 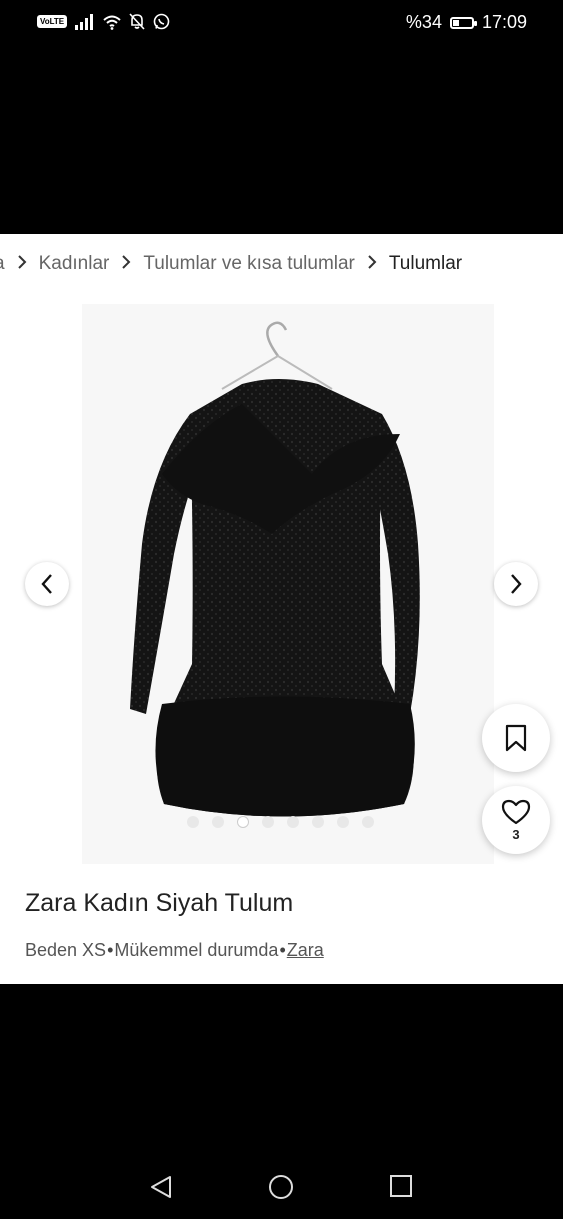 I want to click on battery-percent: %34, so click(x=423, y=22).